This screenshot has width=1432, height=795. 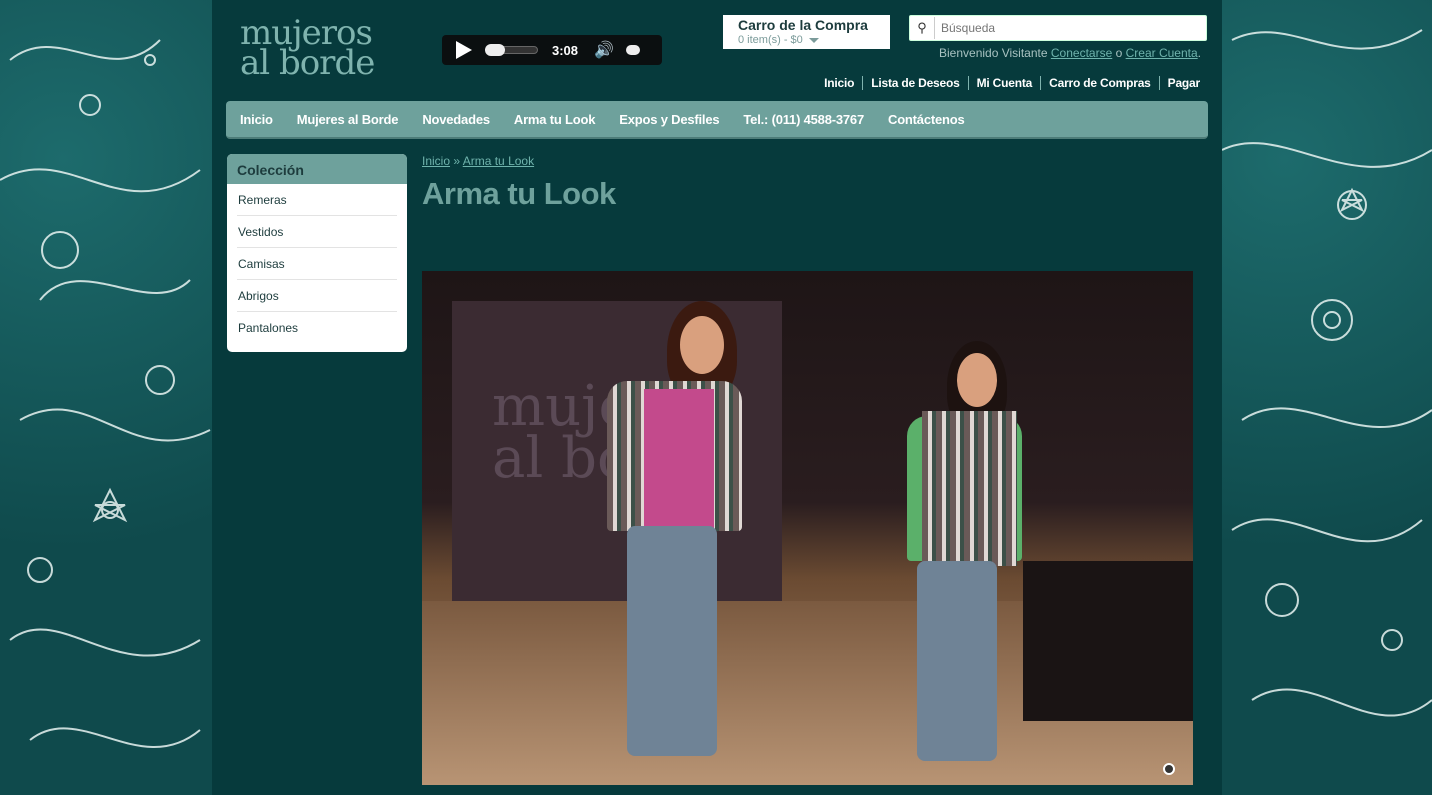 I want to click on nav-item-expos: Expos y Desfiles, so click(x=669, y=119).